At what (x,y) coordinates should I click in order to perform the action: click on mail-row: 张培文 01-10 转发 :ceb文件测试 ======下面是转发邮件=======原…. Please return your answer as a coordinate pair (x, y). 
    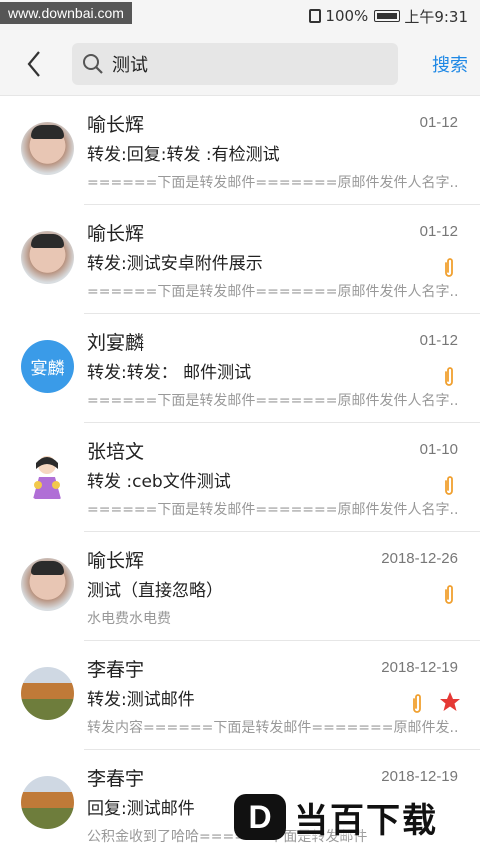
    Looking at the image, I should click on (240, 477).